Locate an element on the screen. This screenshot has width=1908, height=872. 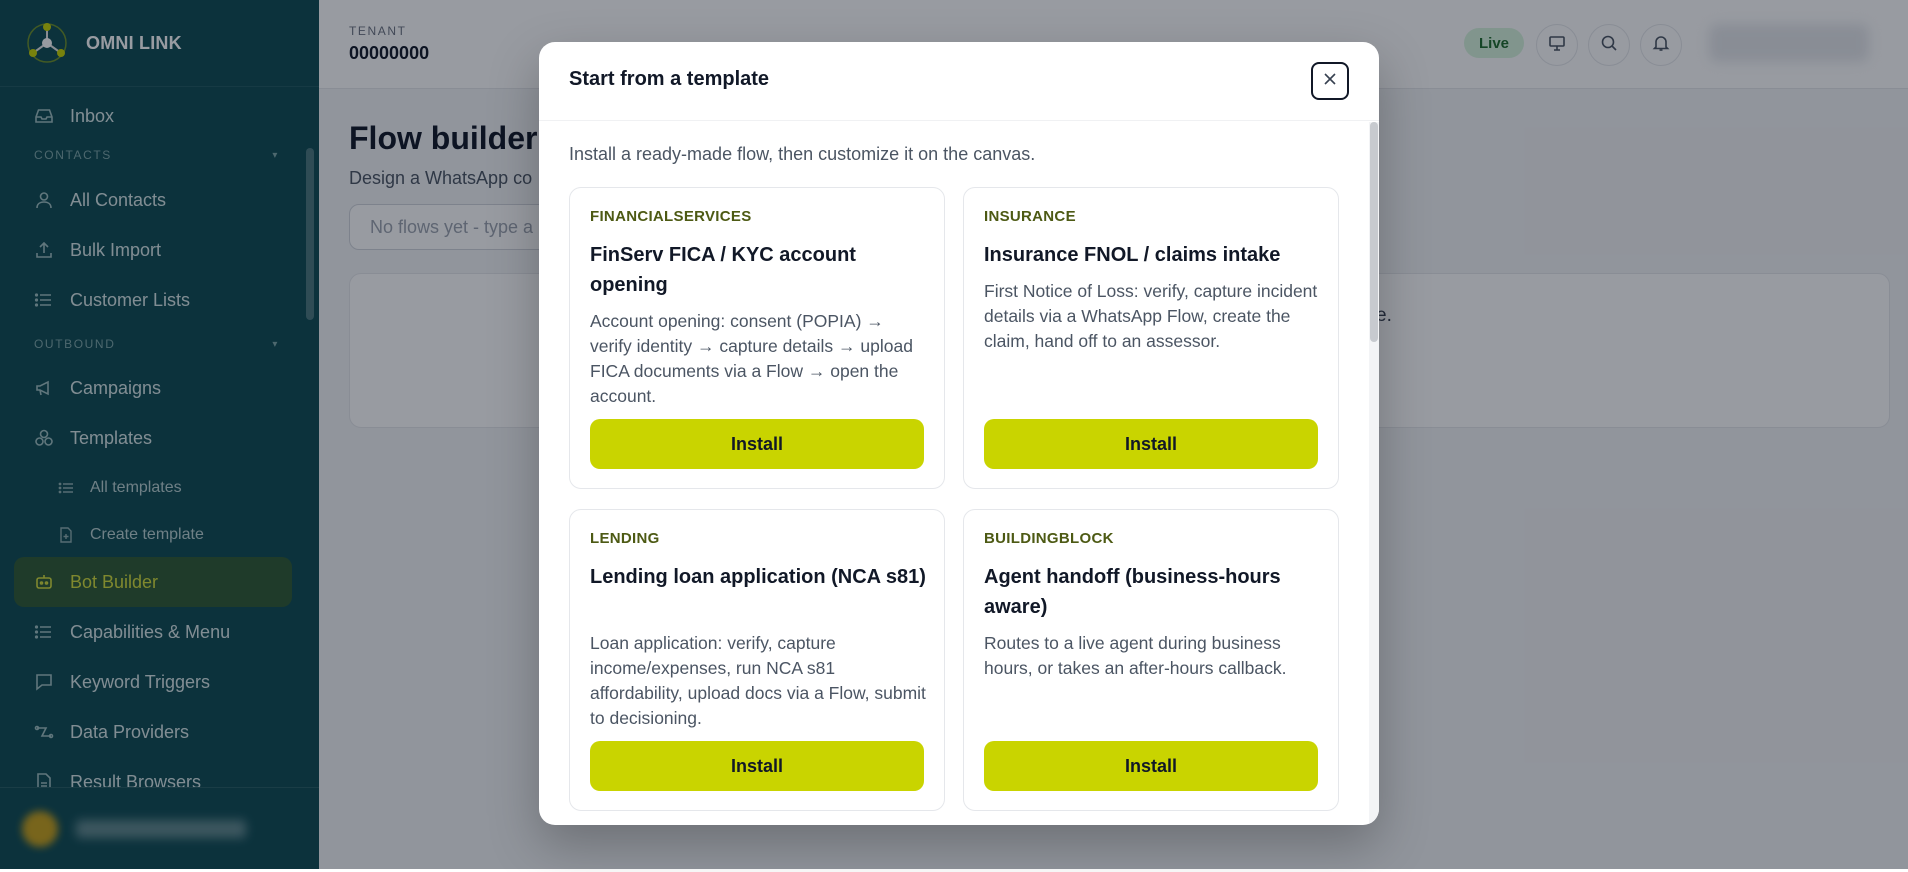
template-category: BUILDINGBLOCK is located at coordinates (1049, 538).